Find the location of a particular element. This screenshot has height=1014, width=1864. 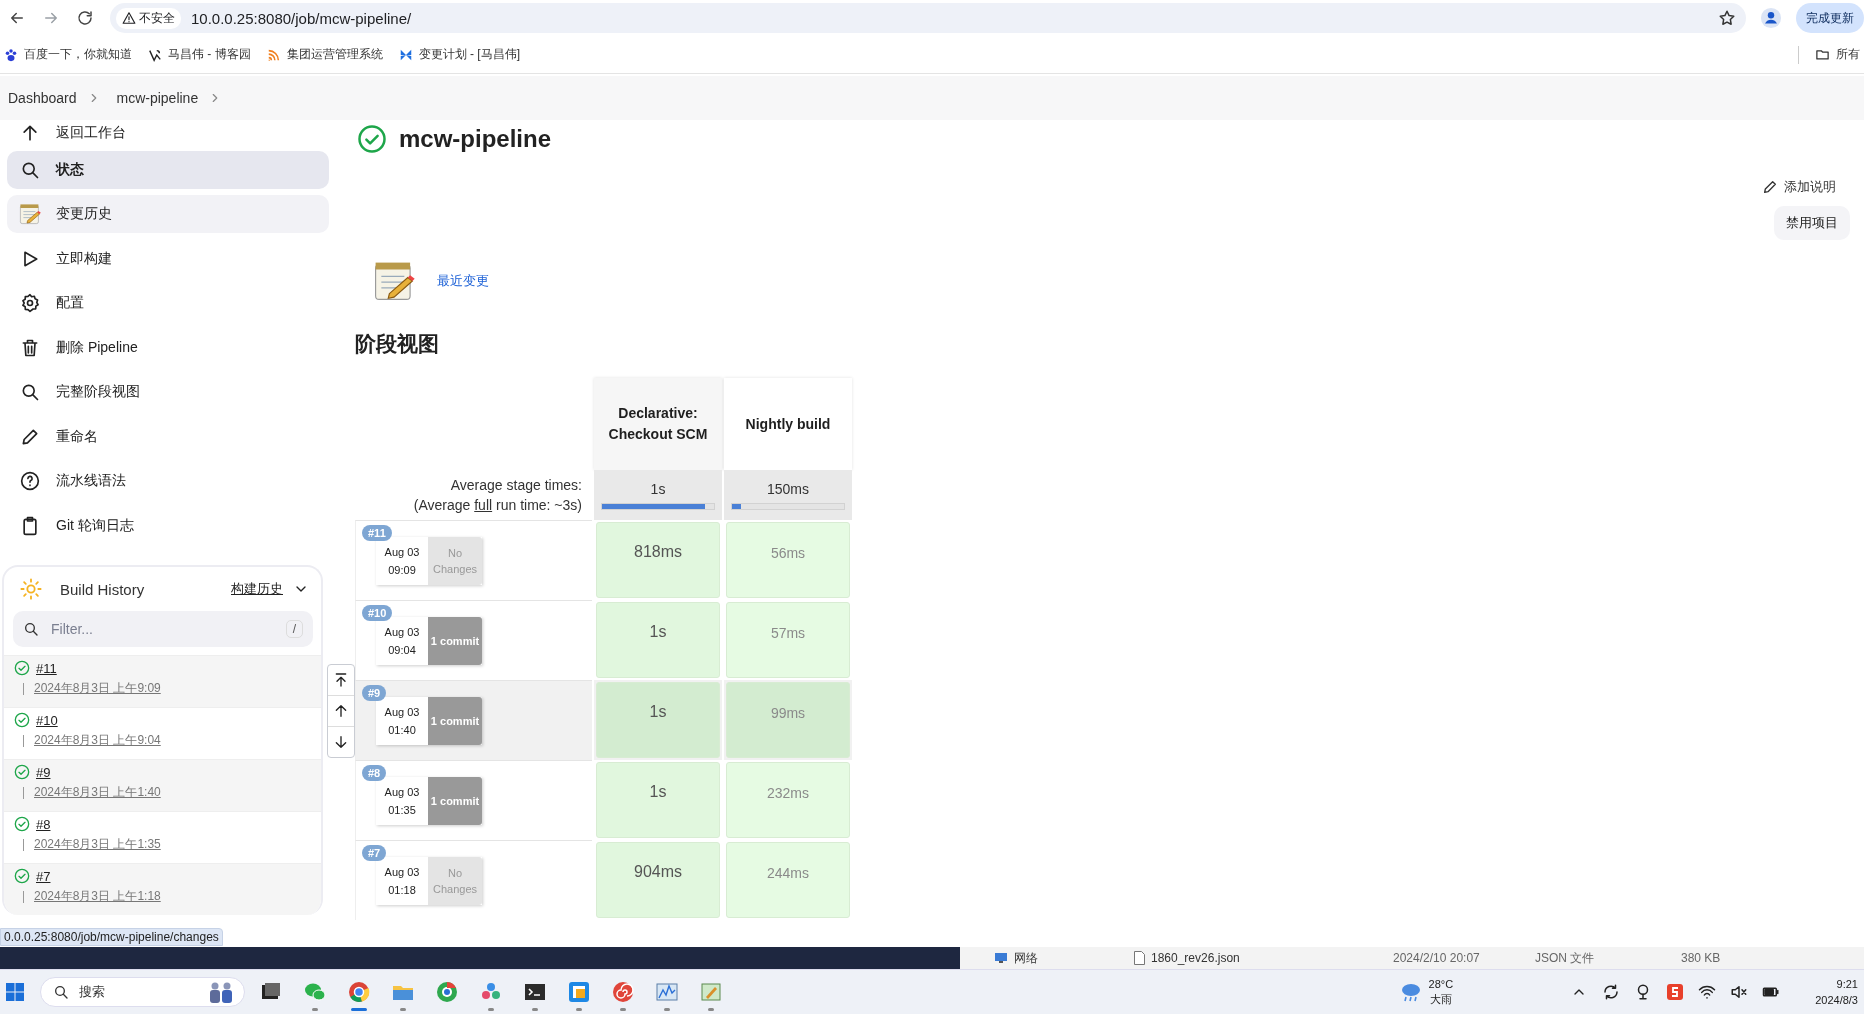

bookmark-link: 马昌伟 - 博客园 is located at coordinates (199, 54).